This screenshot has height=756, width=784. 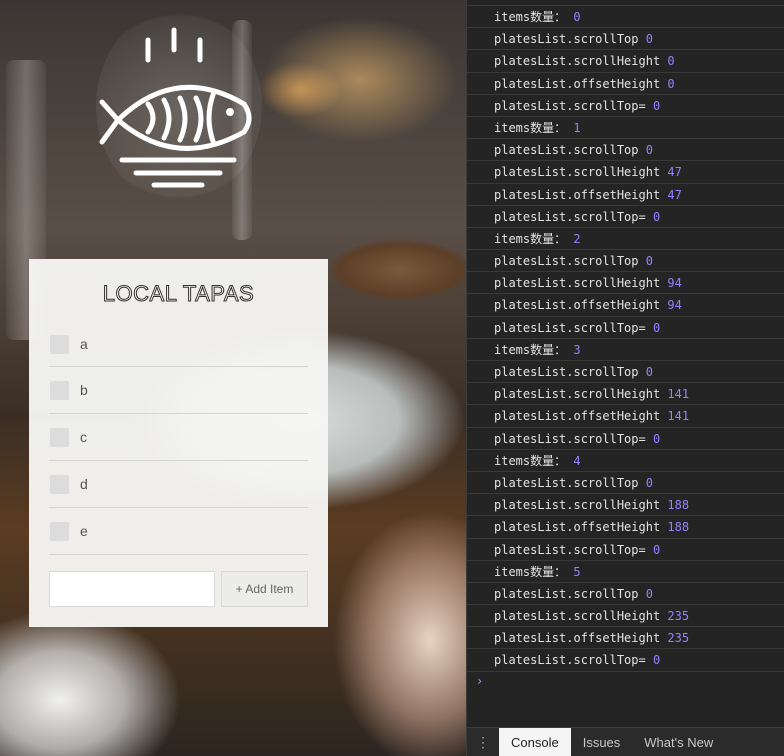 What do you see at coordinates (577, 460) in the screenshot?
I see `console-message-value: 4` at bounding box center [577, 460].